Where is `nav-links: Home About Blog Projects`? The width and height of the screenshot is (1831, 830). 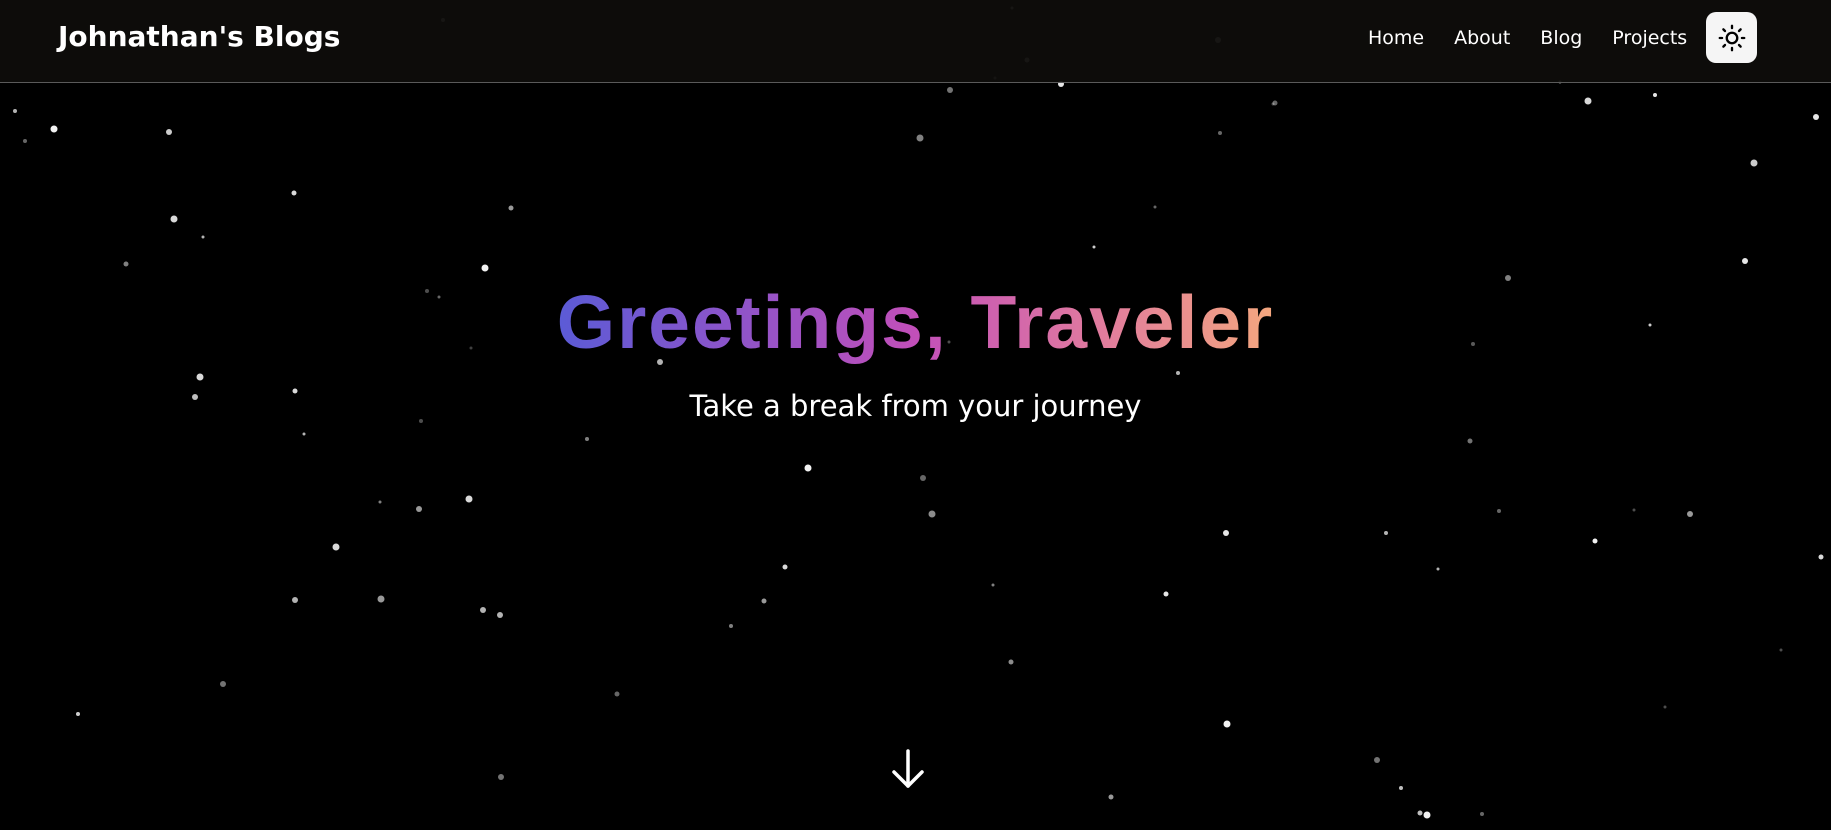
nav-links: Home About Blog Projects is located at coordinates (1542, 38).